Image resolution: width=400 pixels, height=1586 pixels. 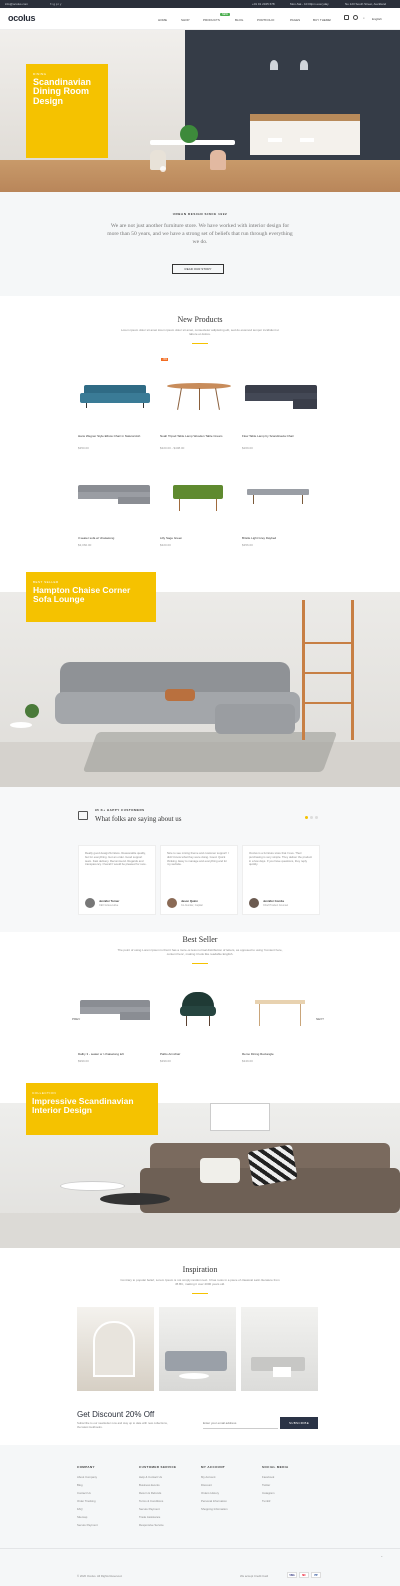 What do you see at coordinates (197, 1054) in the screenshot?
I see `product-name: Pablo Armchair` at bounding box center [197, 1054].